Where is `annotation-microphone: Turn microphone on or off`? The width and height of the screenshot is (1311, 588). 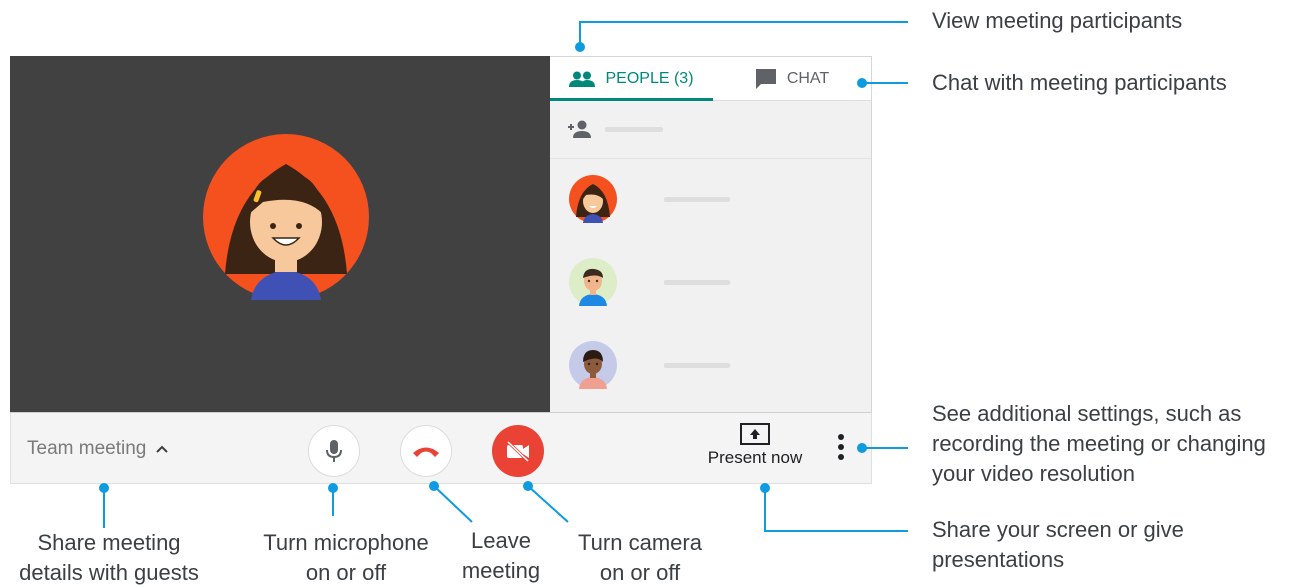 annotation-microphone: Turn microphone on or off is located at coordinates (346, 558).